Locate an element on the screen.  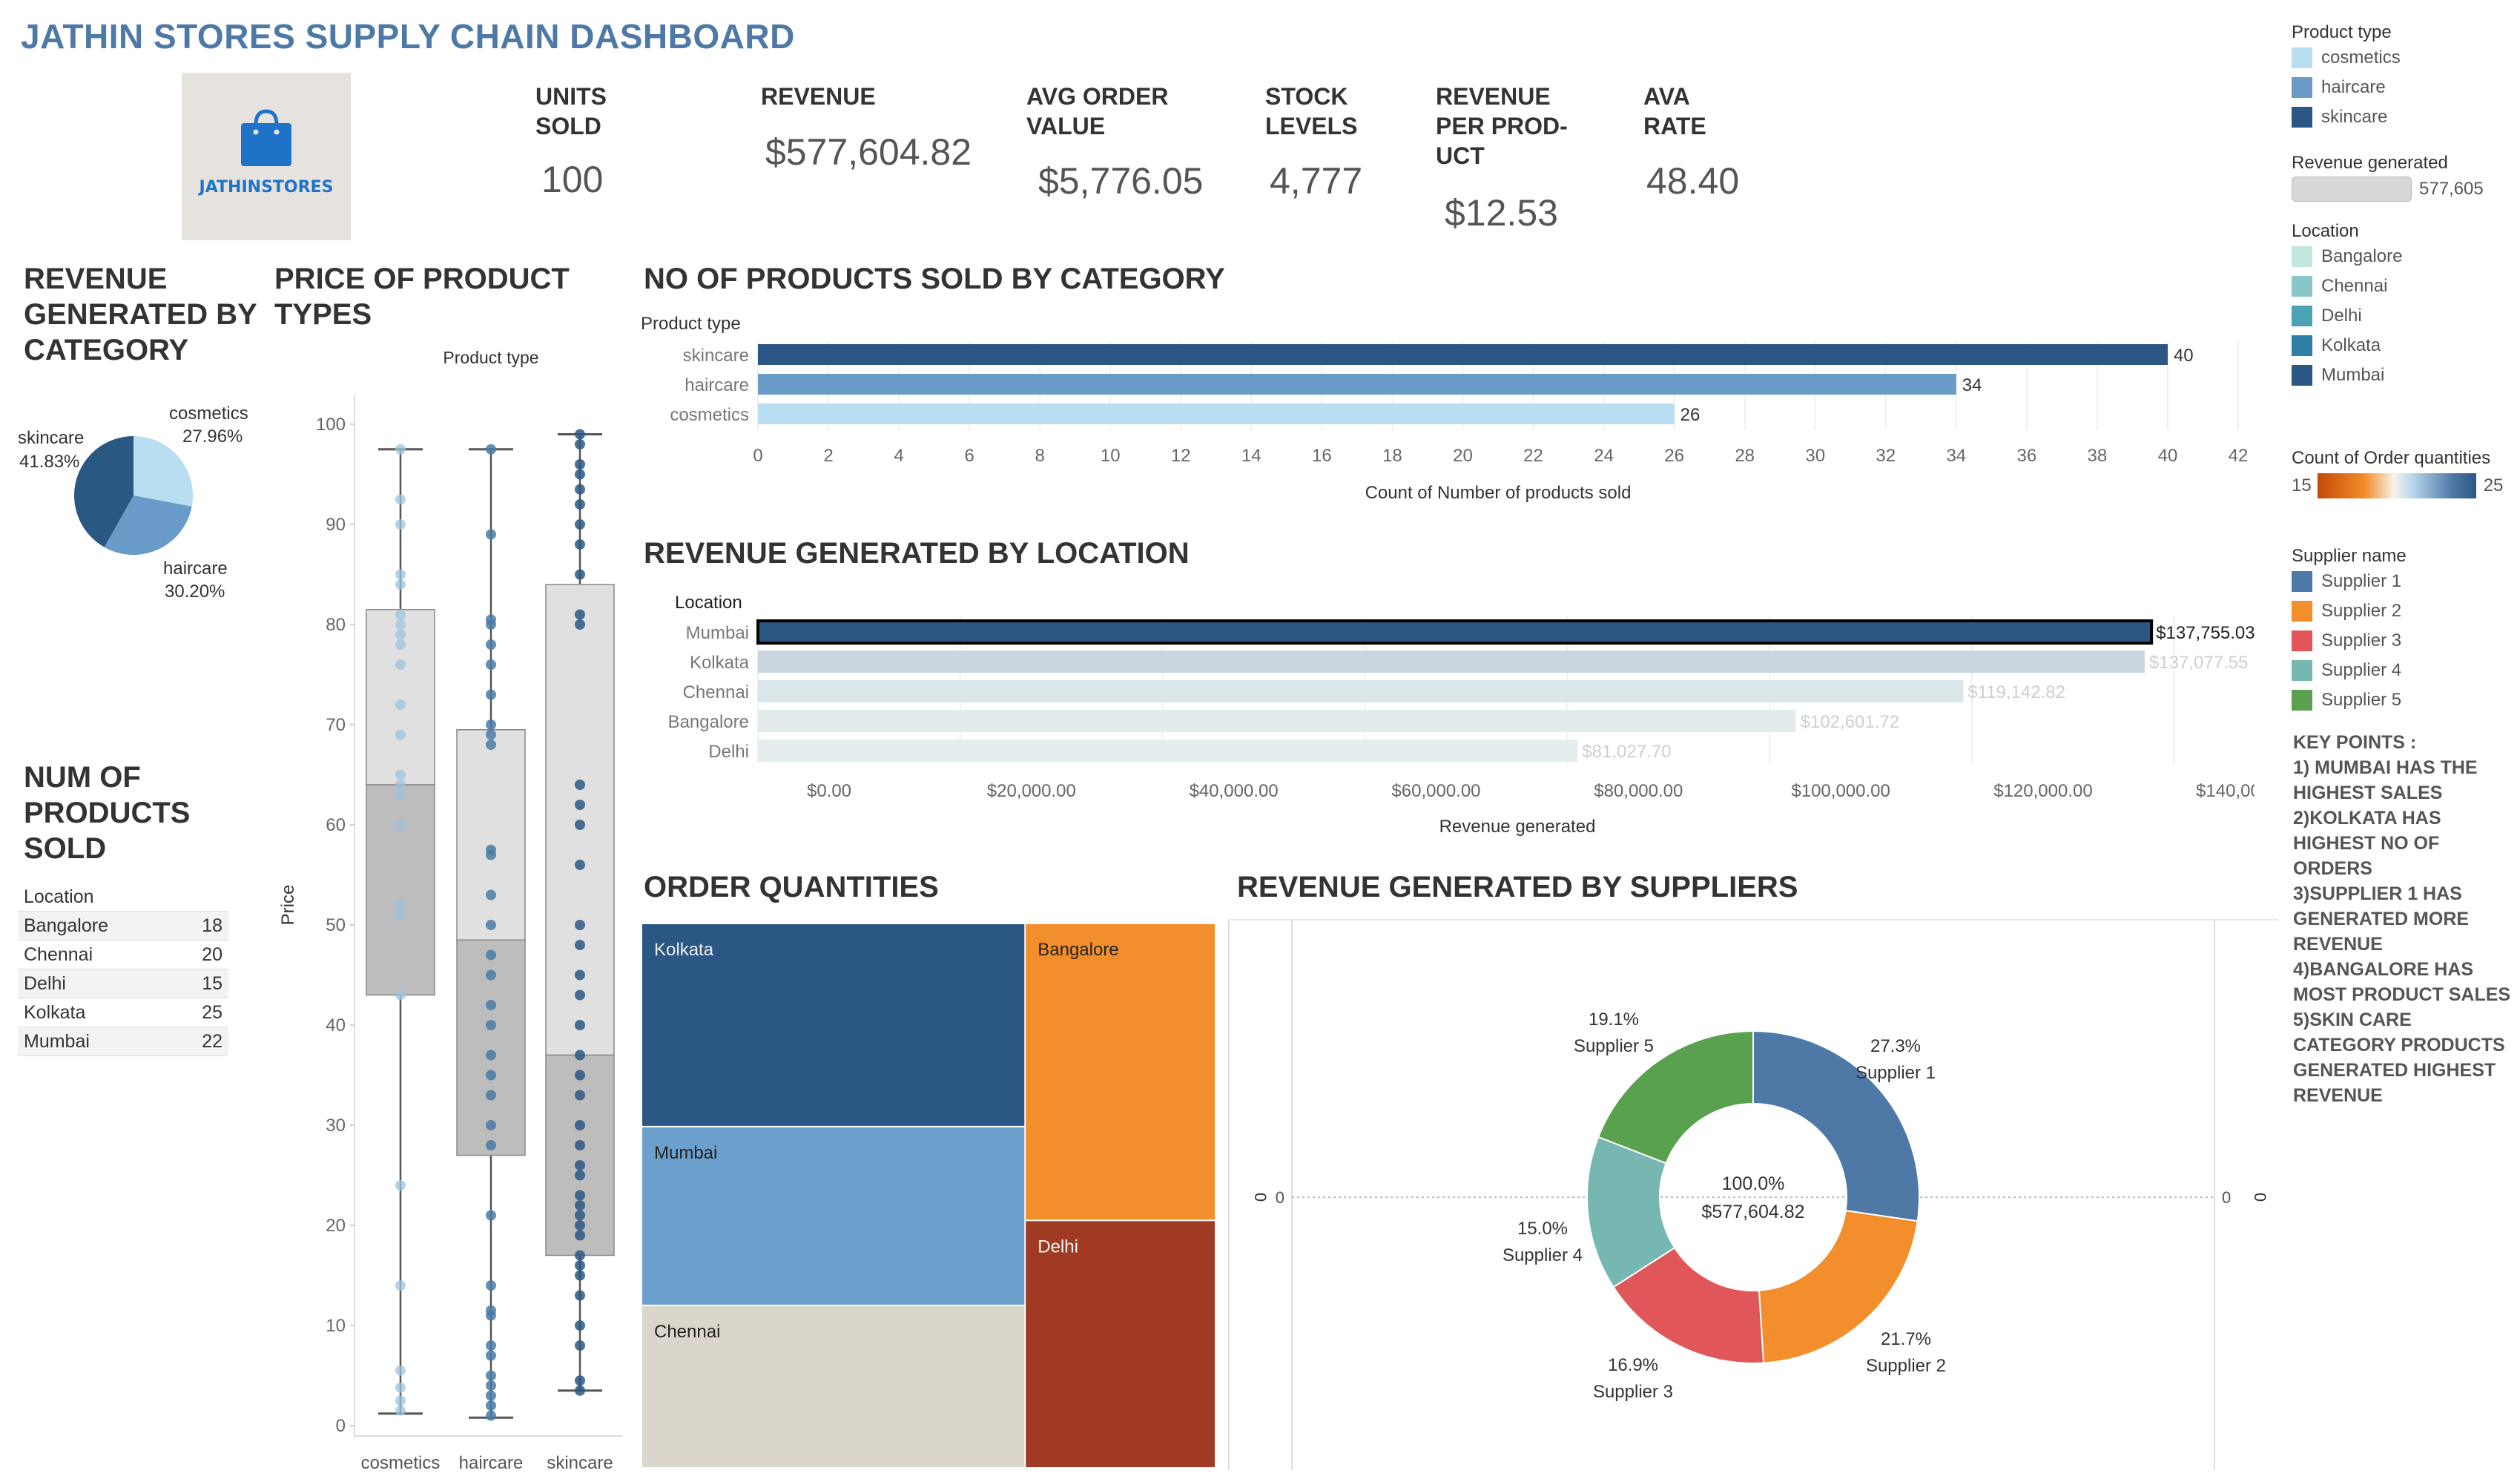
loc-bar-category-Bangalore: Bangalore is located at coordinates (708, 722).